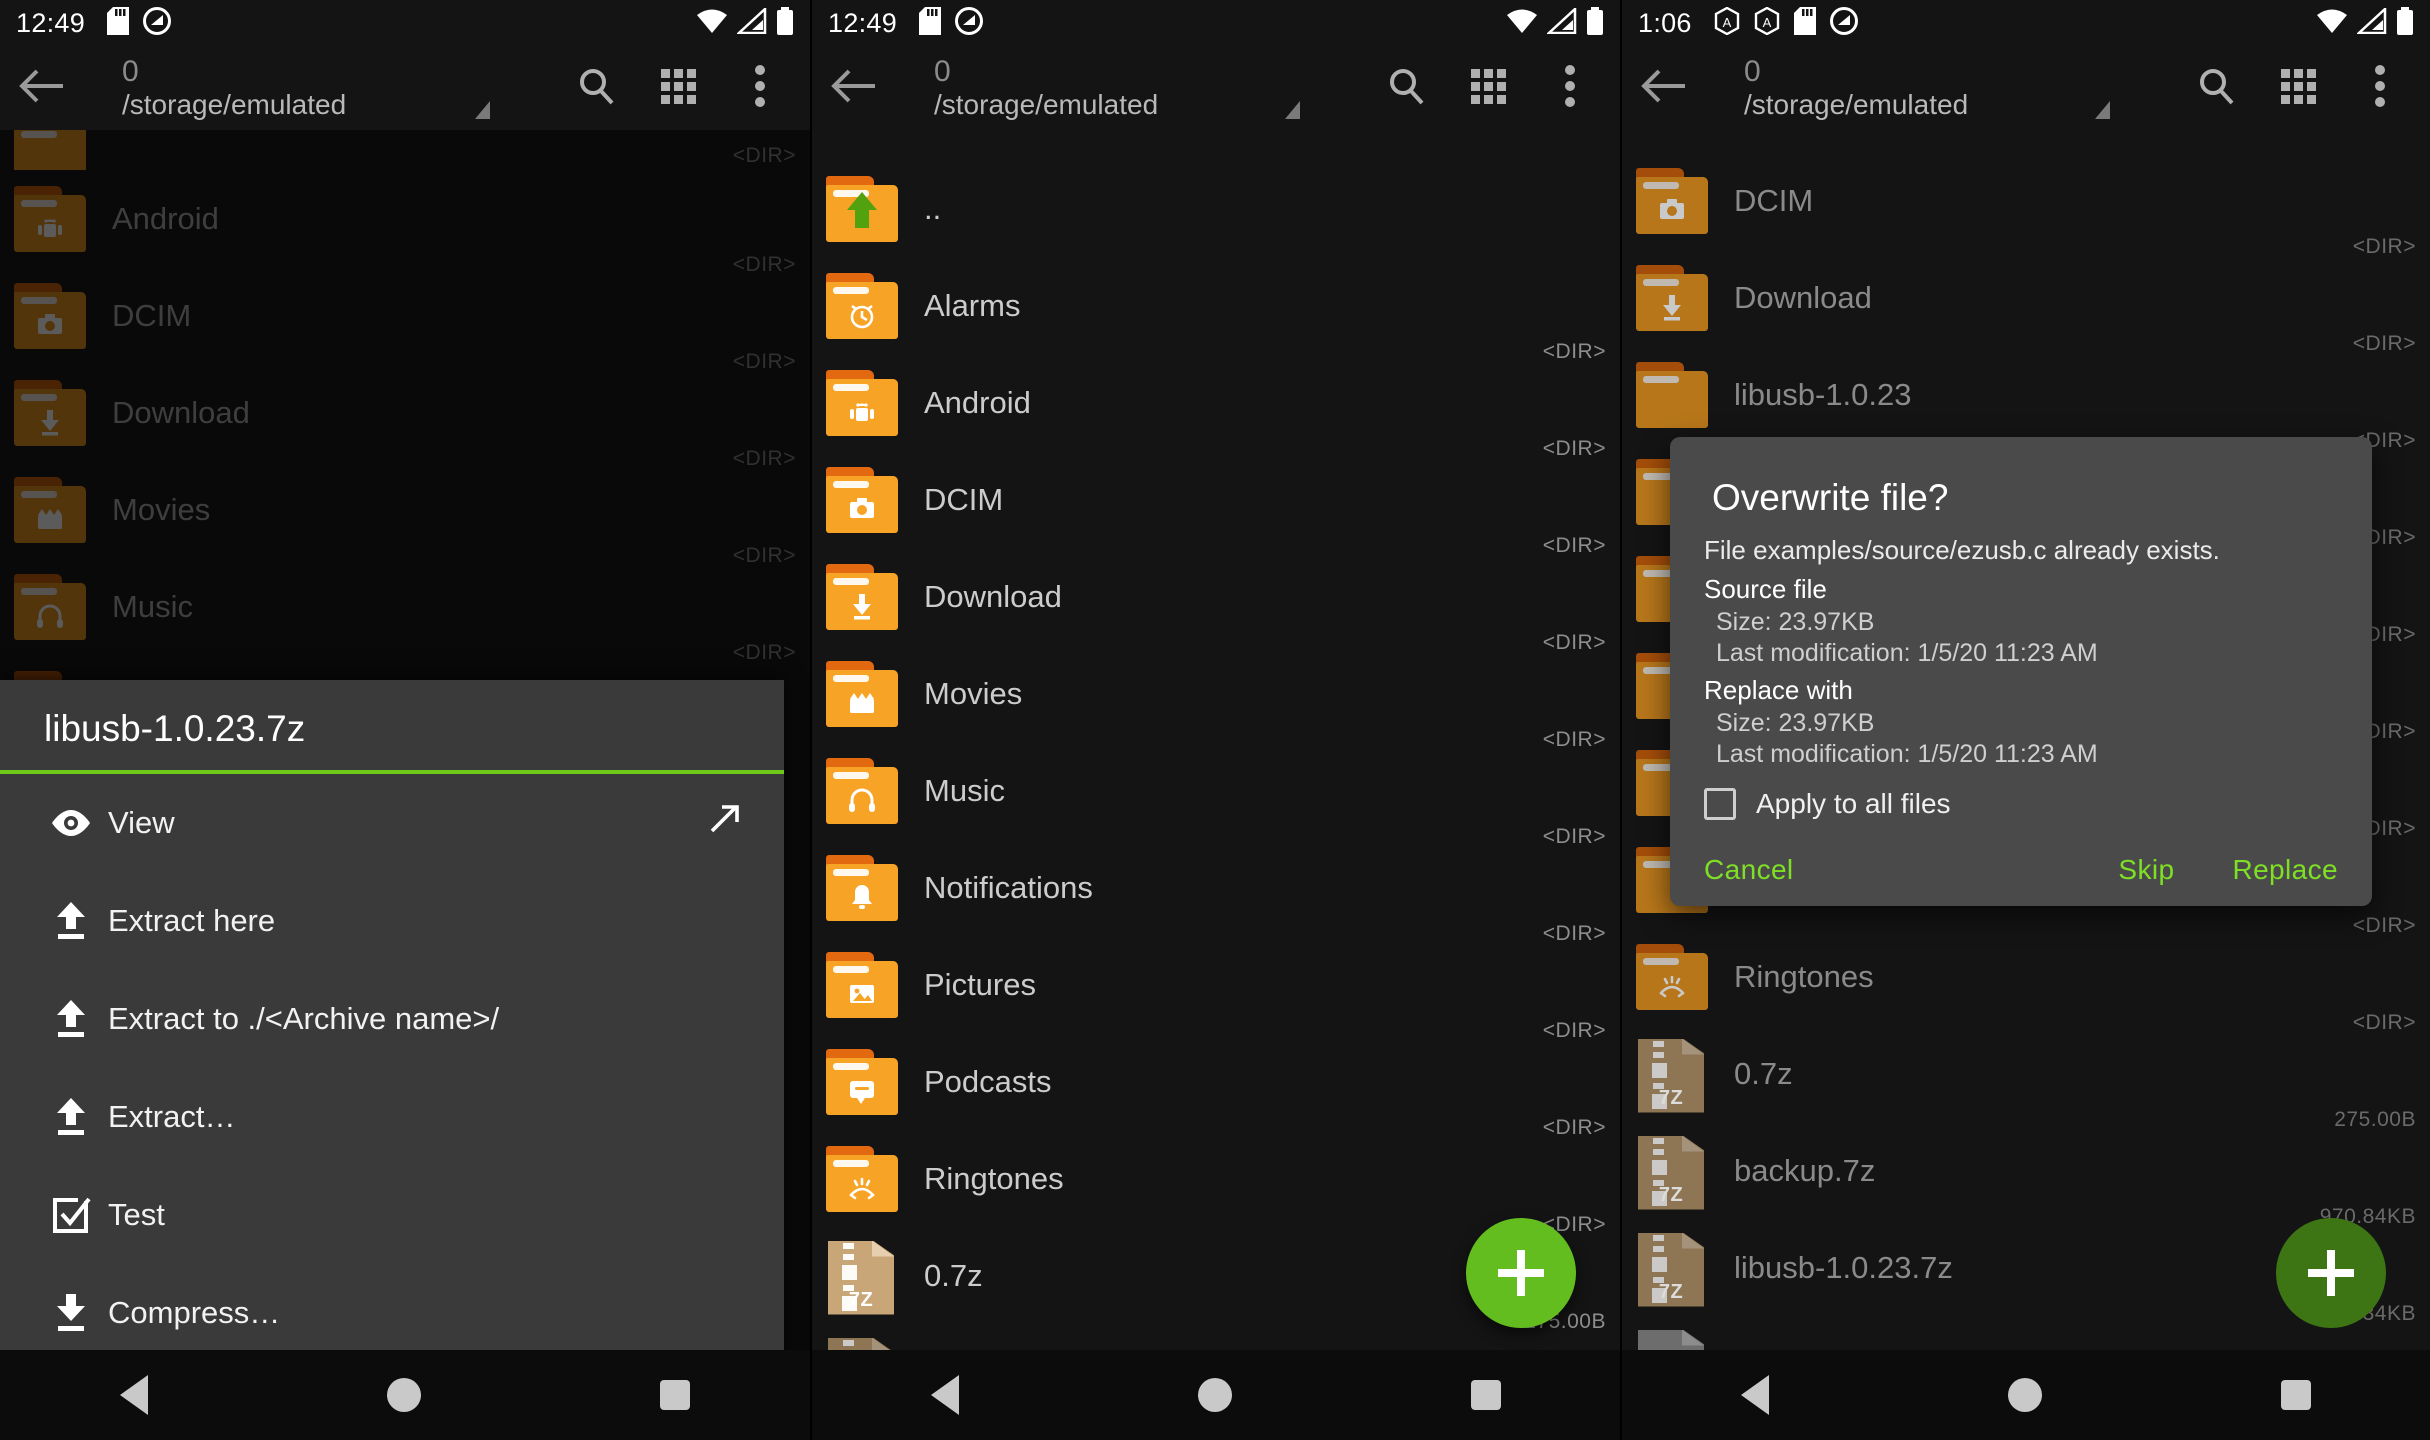  Describe the element at coordinates (1216, 407) in the screenshot. I see `list-item: Android <DIR>` at that location.